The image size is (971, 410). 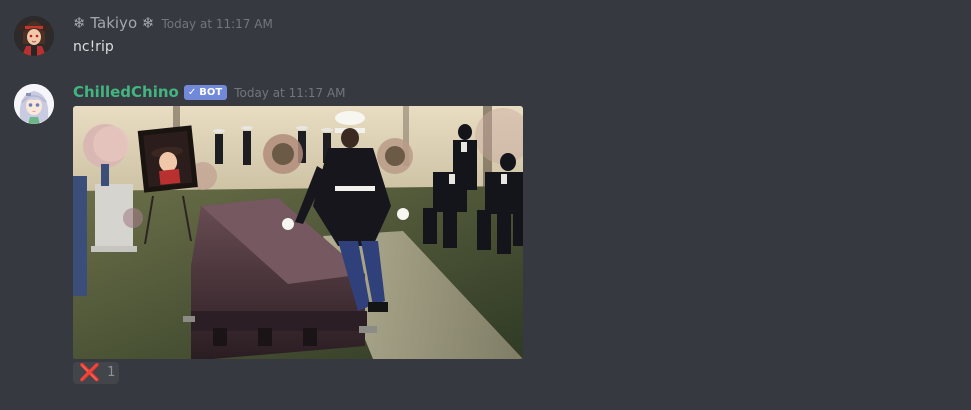 What do you see at coordinates (93, 47) in the screenshot?
I see `message-content: nc!rip` at bounding box center [93, 47].